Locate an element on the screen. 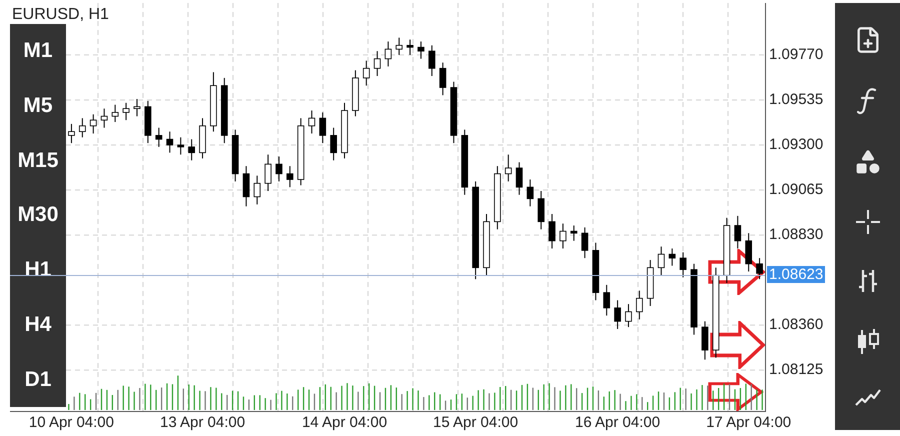 This screenshot has width=900, height=436. timeframe-button: D1 is located at coordinates (38, 380).